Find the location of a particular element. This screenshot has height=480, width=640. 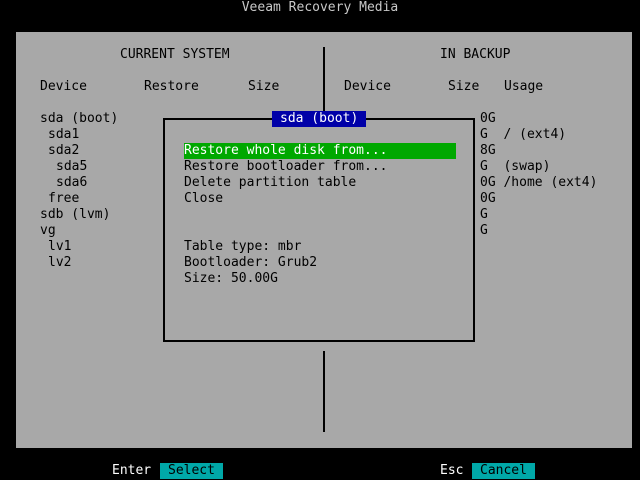

device-row: free is located at coordinates (63, 199).